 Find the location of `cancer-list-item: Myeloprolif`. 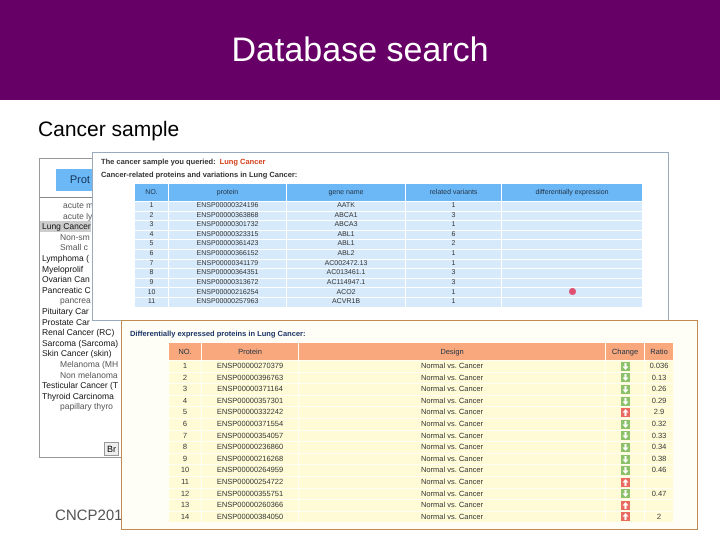

cancer-list-item: Myeloprolif is located at coordinates (62, 269).